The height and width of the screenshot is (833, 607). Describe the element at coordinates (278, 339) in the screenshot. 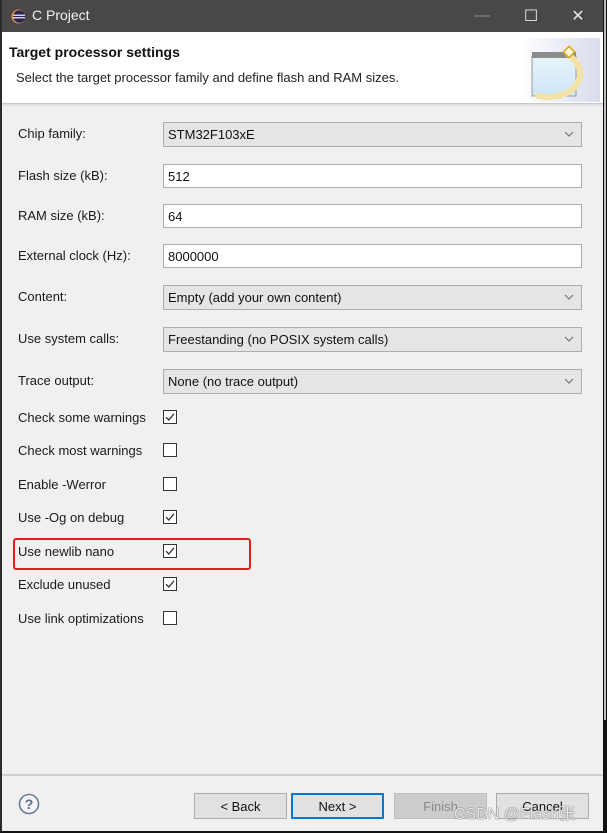

I see `system-calls-value: Freestanding (no POSIX system calls)` at that location.